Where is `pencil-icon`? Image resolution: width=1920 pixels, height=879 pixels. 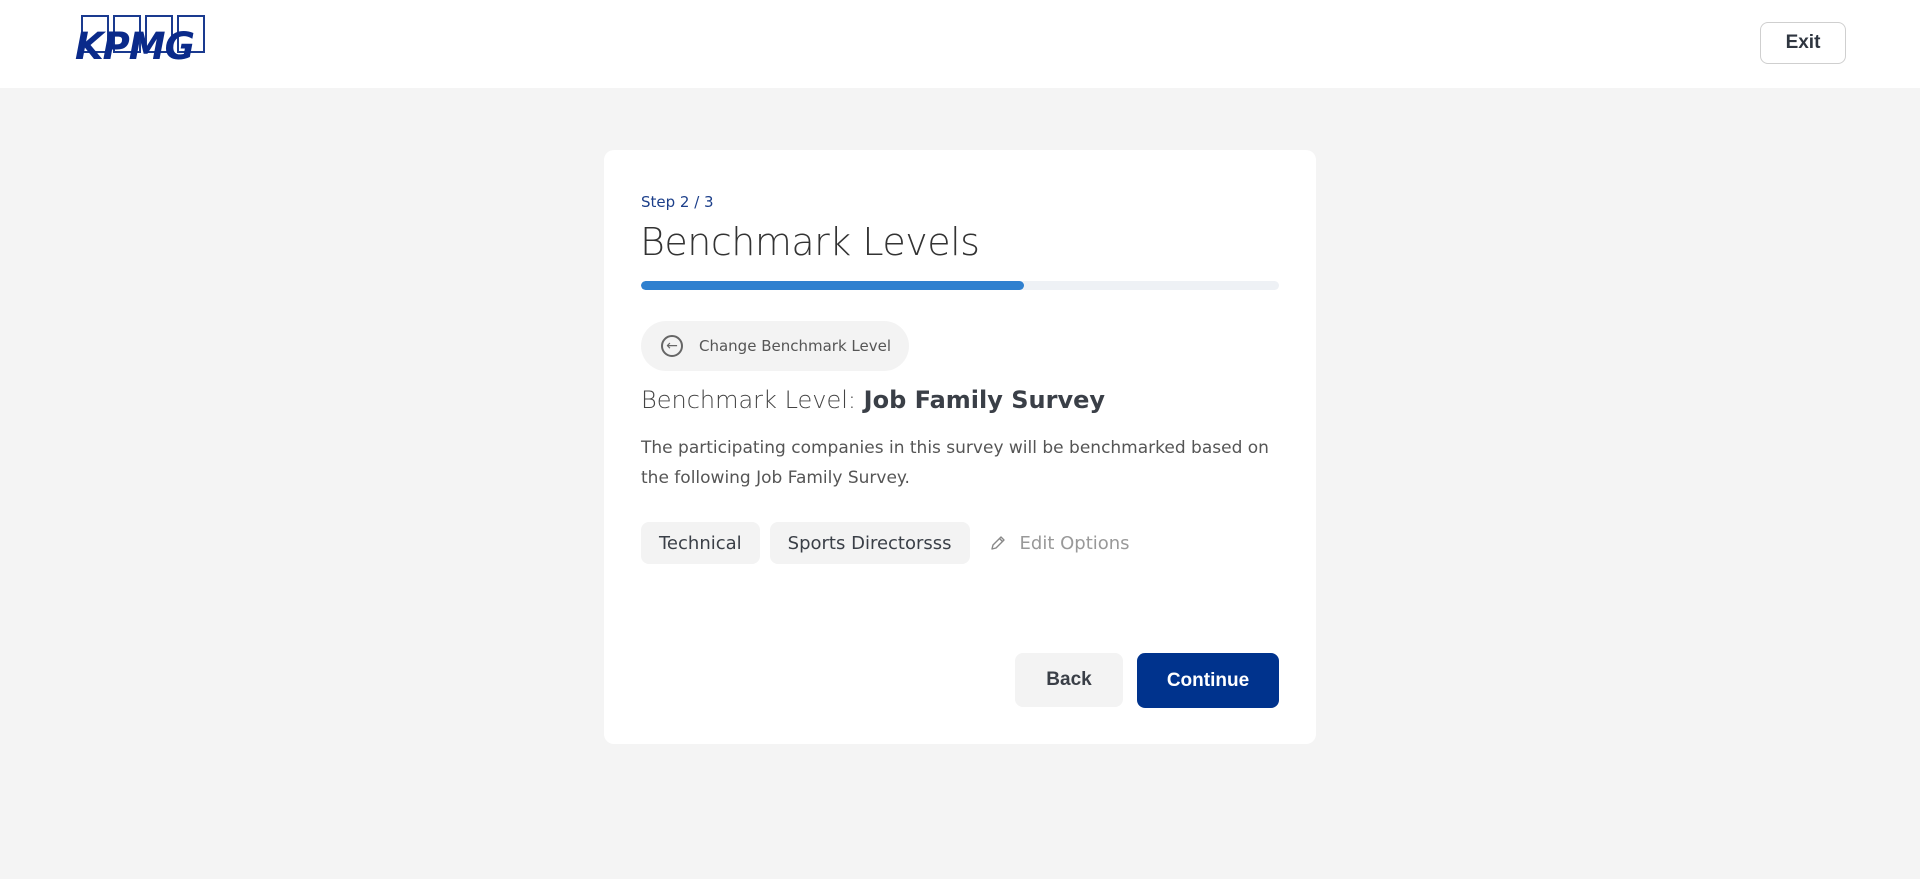
pencil-icon is located at coordinates (997, 543).